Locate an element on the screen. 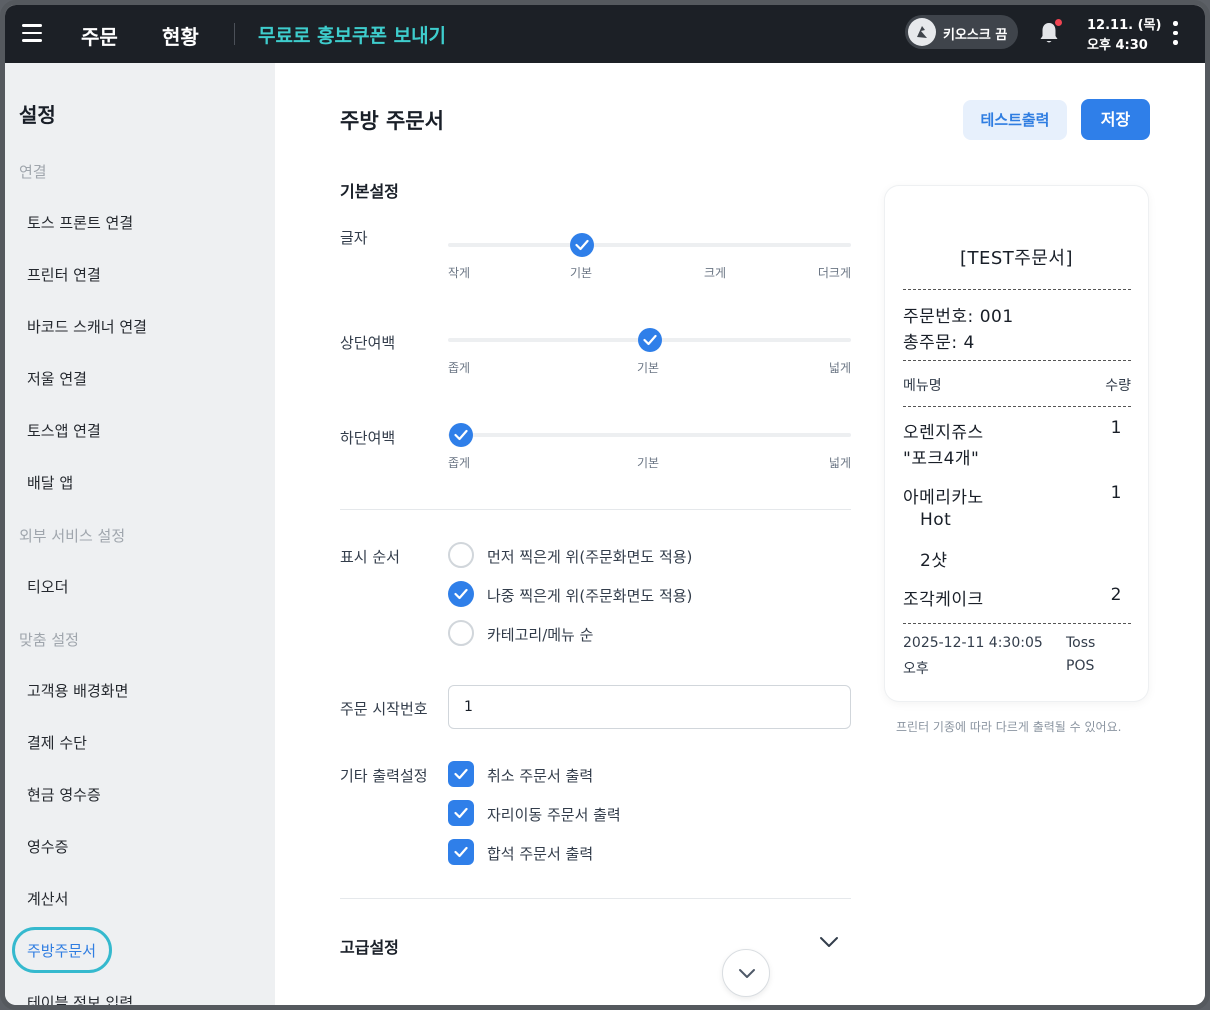 This screenshot has height=1010, width=1210. receipt-col-menu: 메뉴명 is located at coordinates (922, 386).